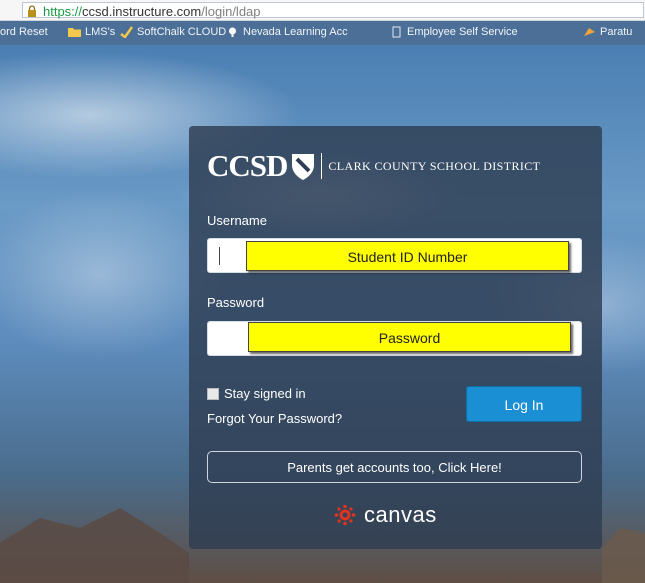  I want to click on logo-divider, so click(322, 166).